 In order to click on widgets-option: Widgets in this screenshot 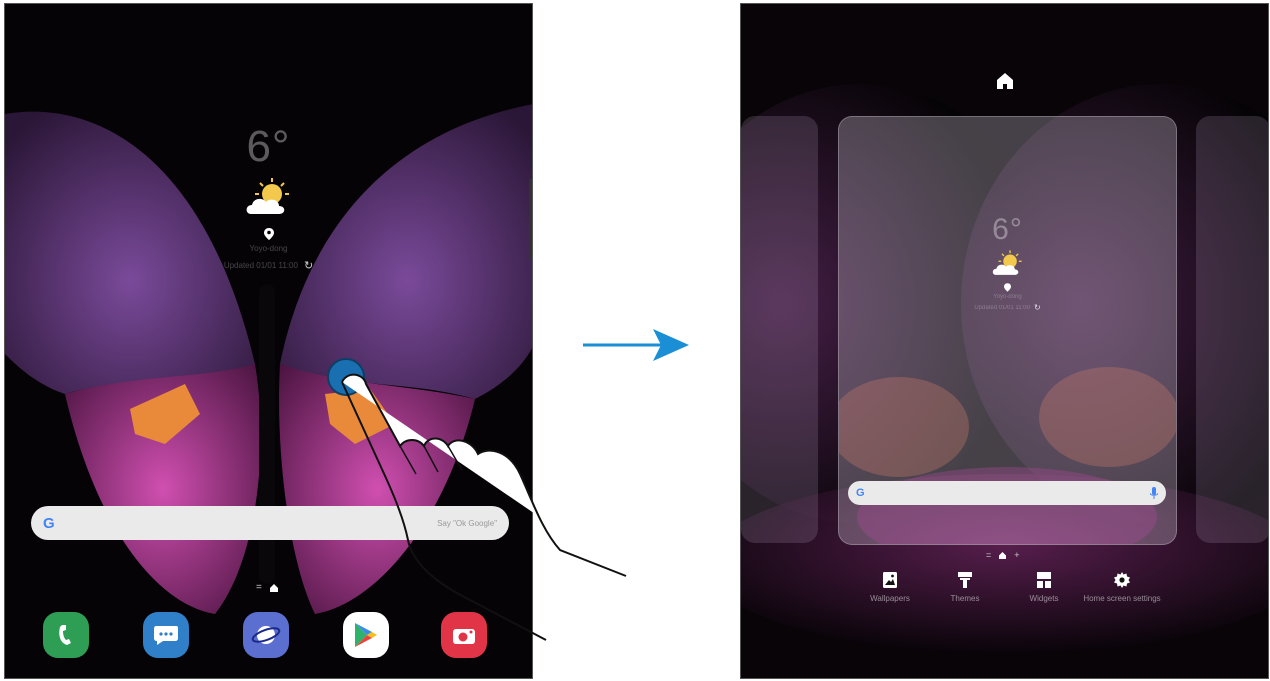, I will do `click(1044, 588)`.